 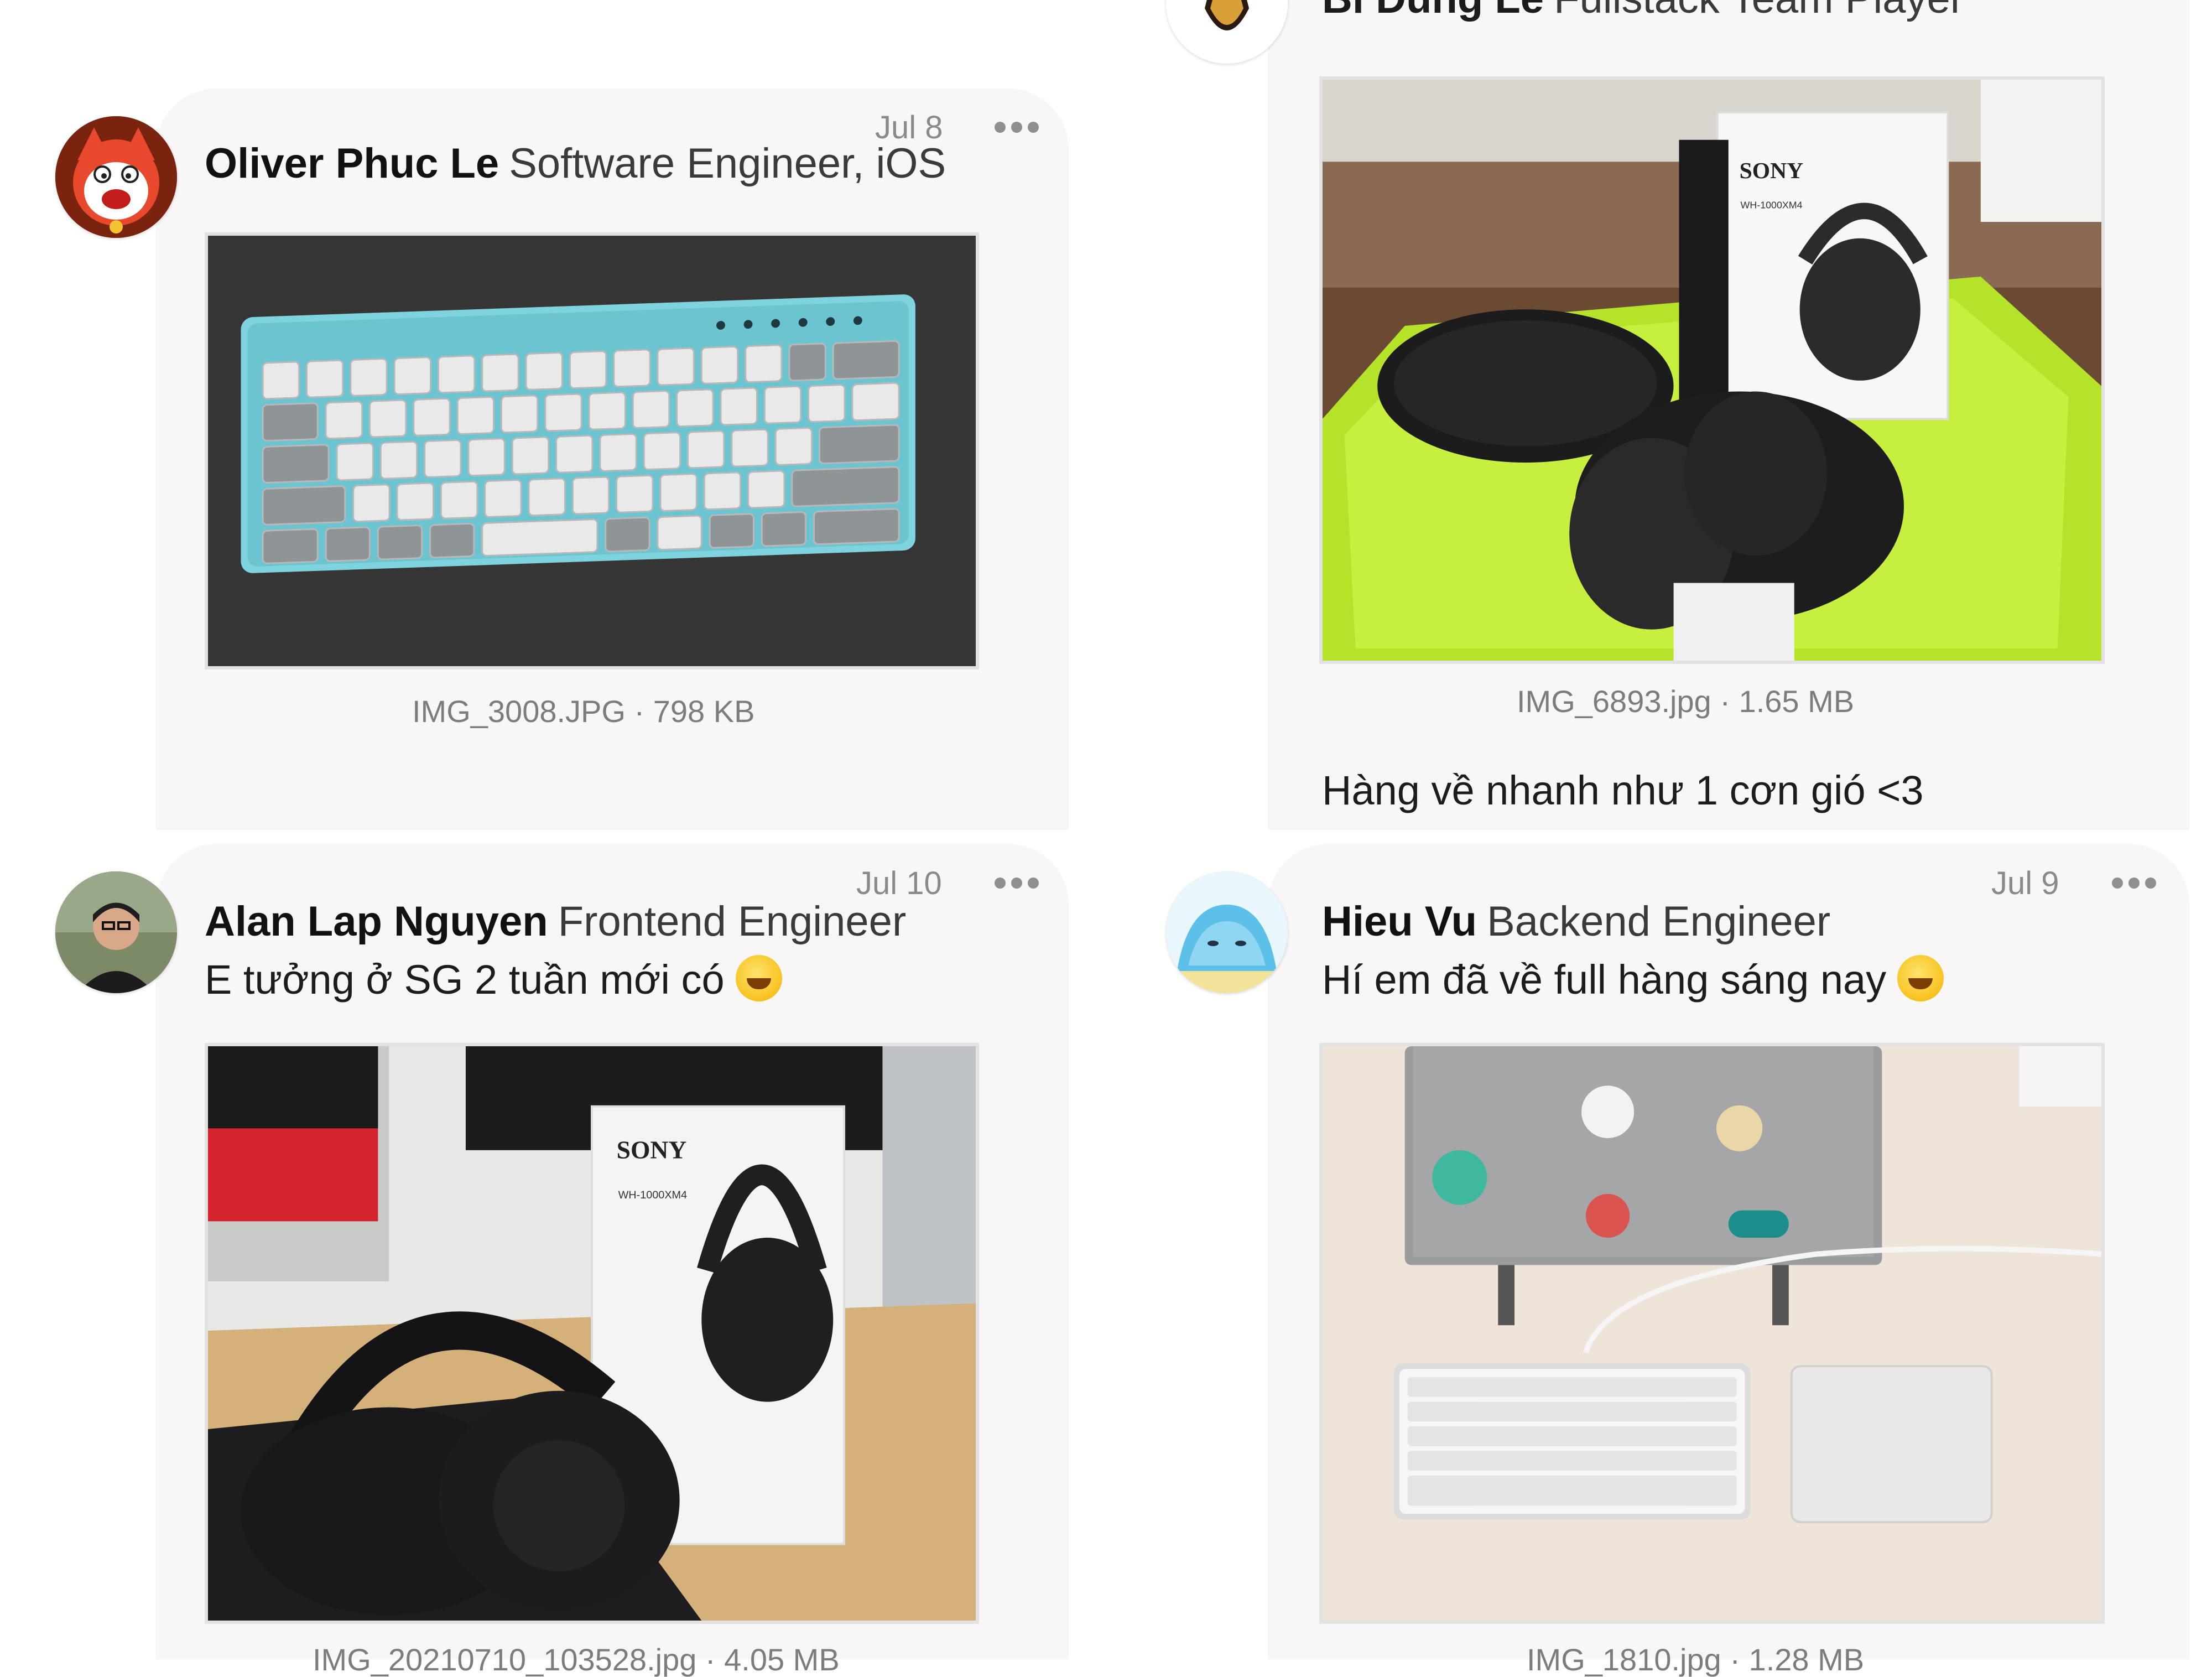 I want to click on post-date: Jul 8, so click(x=909, y=128).